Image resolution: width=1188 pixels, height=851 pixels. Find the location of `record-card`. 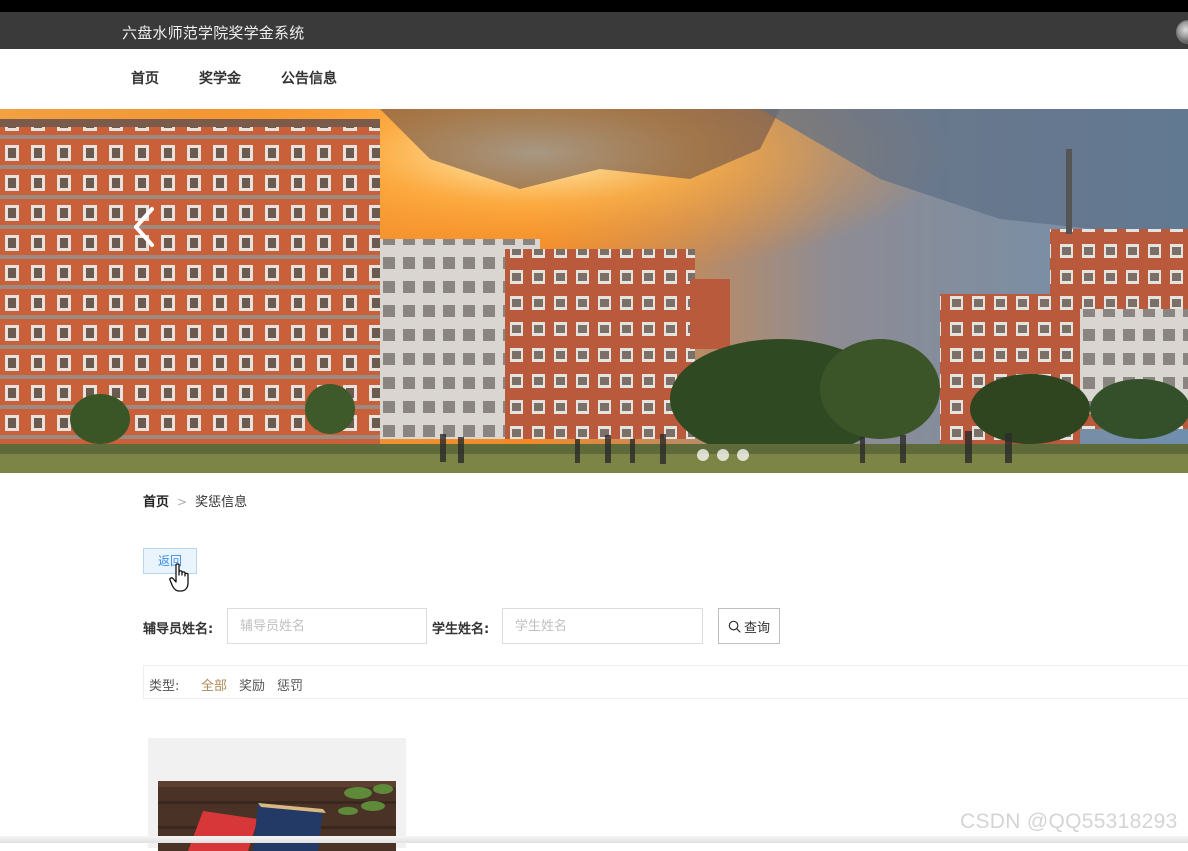

record-card is located at coordinates (277, 794).